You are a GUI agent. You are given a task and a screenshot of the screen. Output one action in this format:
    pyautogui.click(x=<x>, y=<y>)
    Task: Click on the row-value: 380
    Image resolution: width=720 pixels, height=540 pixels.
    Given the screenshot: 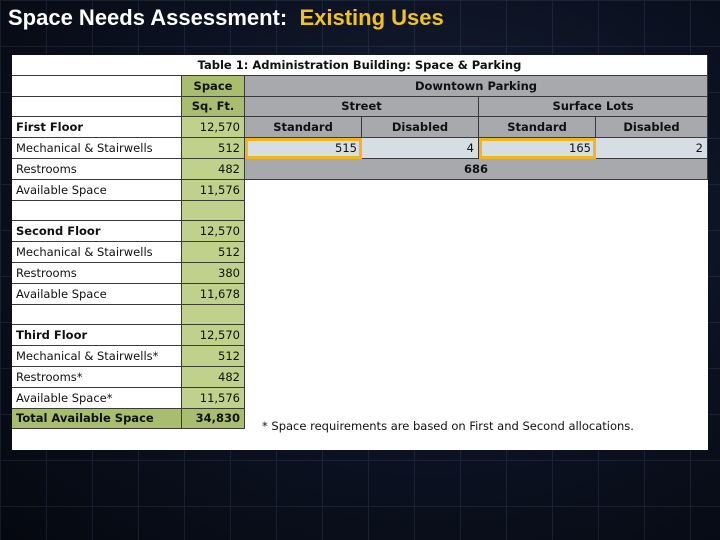 What is the action you would take?
    pyautogui.click(x=213, y=273)
    